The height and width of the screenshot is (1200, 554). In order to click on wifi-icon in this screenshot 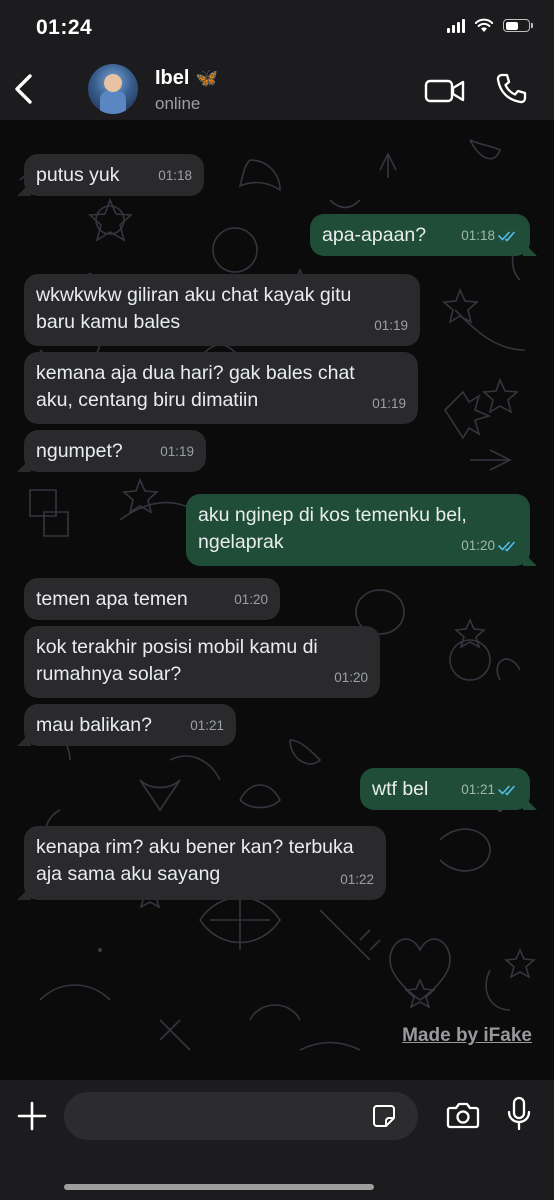, I will do `click(484, 25)`.